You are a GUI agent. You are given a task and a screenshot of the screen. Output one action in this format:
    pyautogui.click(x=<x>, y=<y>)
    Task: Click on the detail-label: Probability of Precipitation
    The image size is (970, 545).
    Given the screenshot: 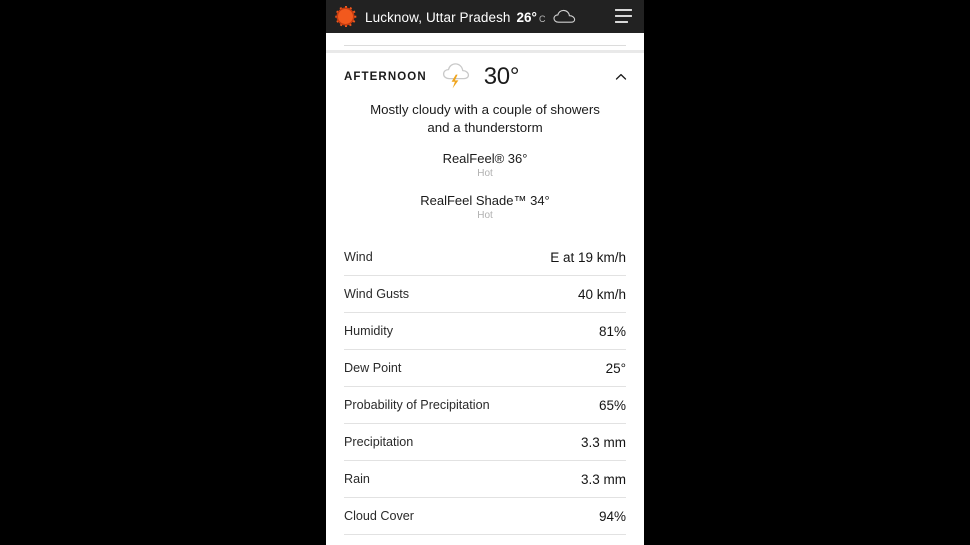 What is the action you would take?
    pyautogui.click(x=417, y=405)
    